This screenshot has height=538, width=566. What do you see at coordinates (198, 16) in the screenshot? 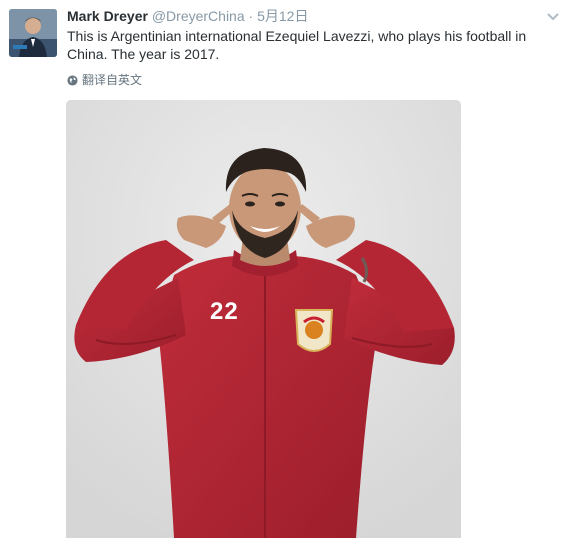
I see `author-handle: @DreyerChina` at bounding box center [198, 16].